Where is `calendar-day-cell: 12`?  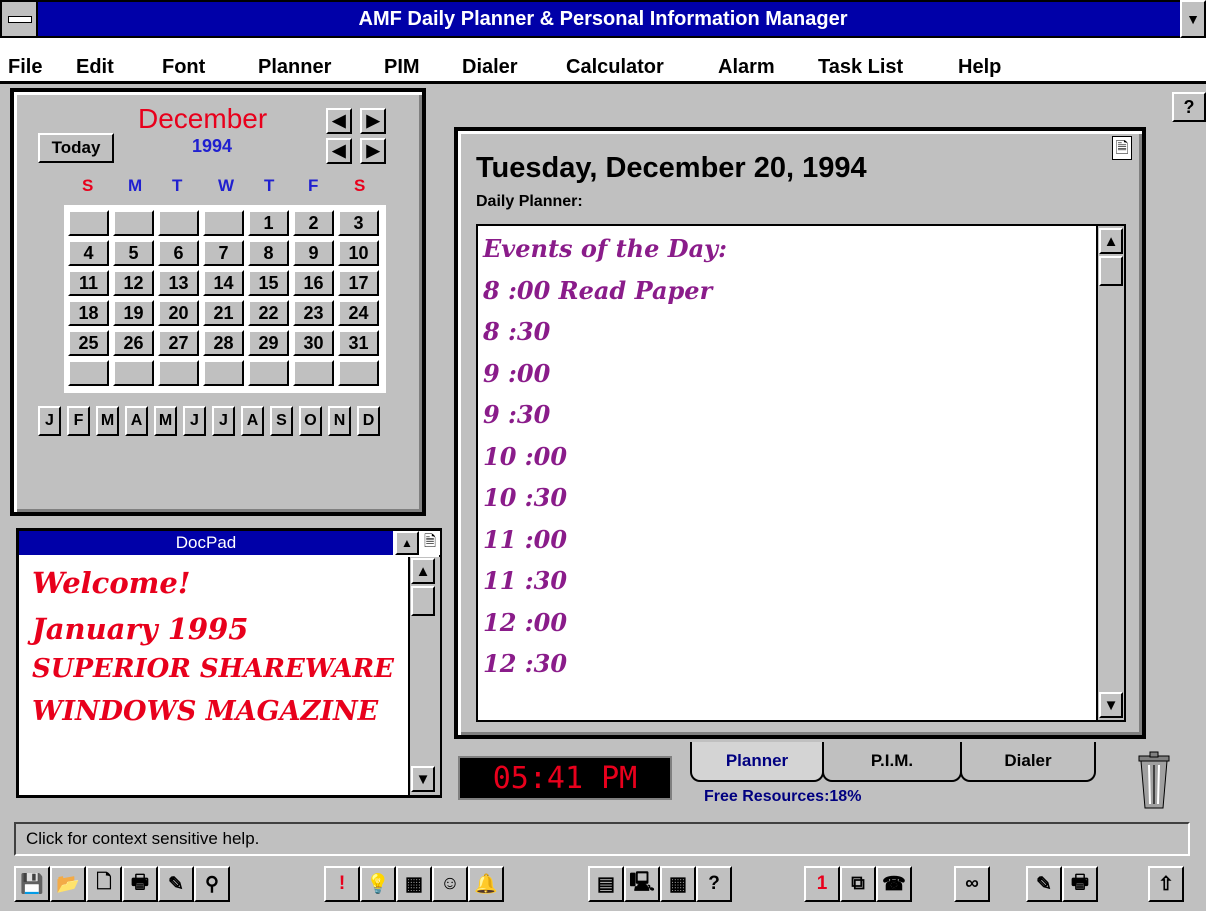
calendar-day-cell: 12 is located at coordinates (133, 283).